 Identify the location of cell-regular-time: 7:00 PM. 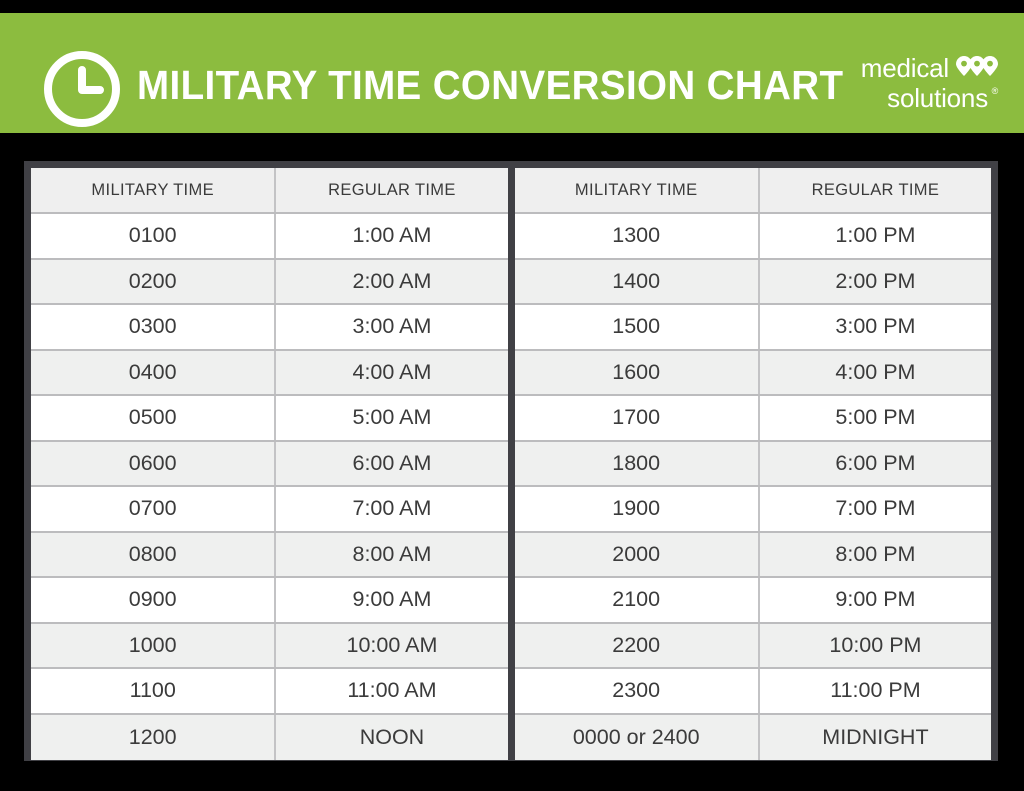
(875, 508).